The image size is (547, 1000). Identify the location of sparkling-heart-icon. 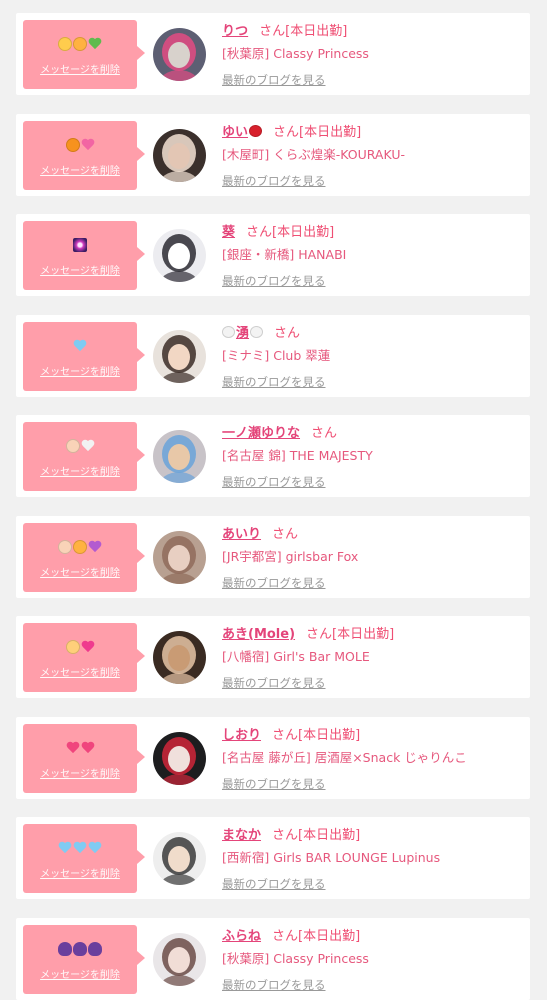
(88, 145).